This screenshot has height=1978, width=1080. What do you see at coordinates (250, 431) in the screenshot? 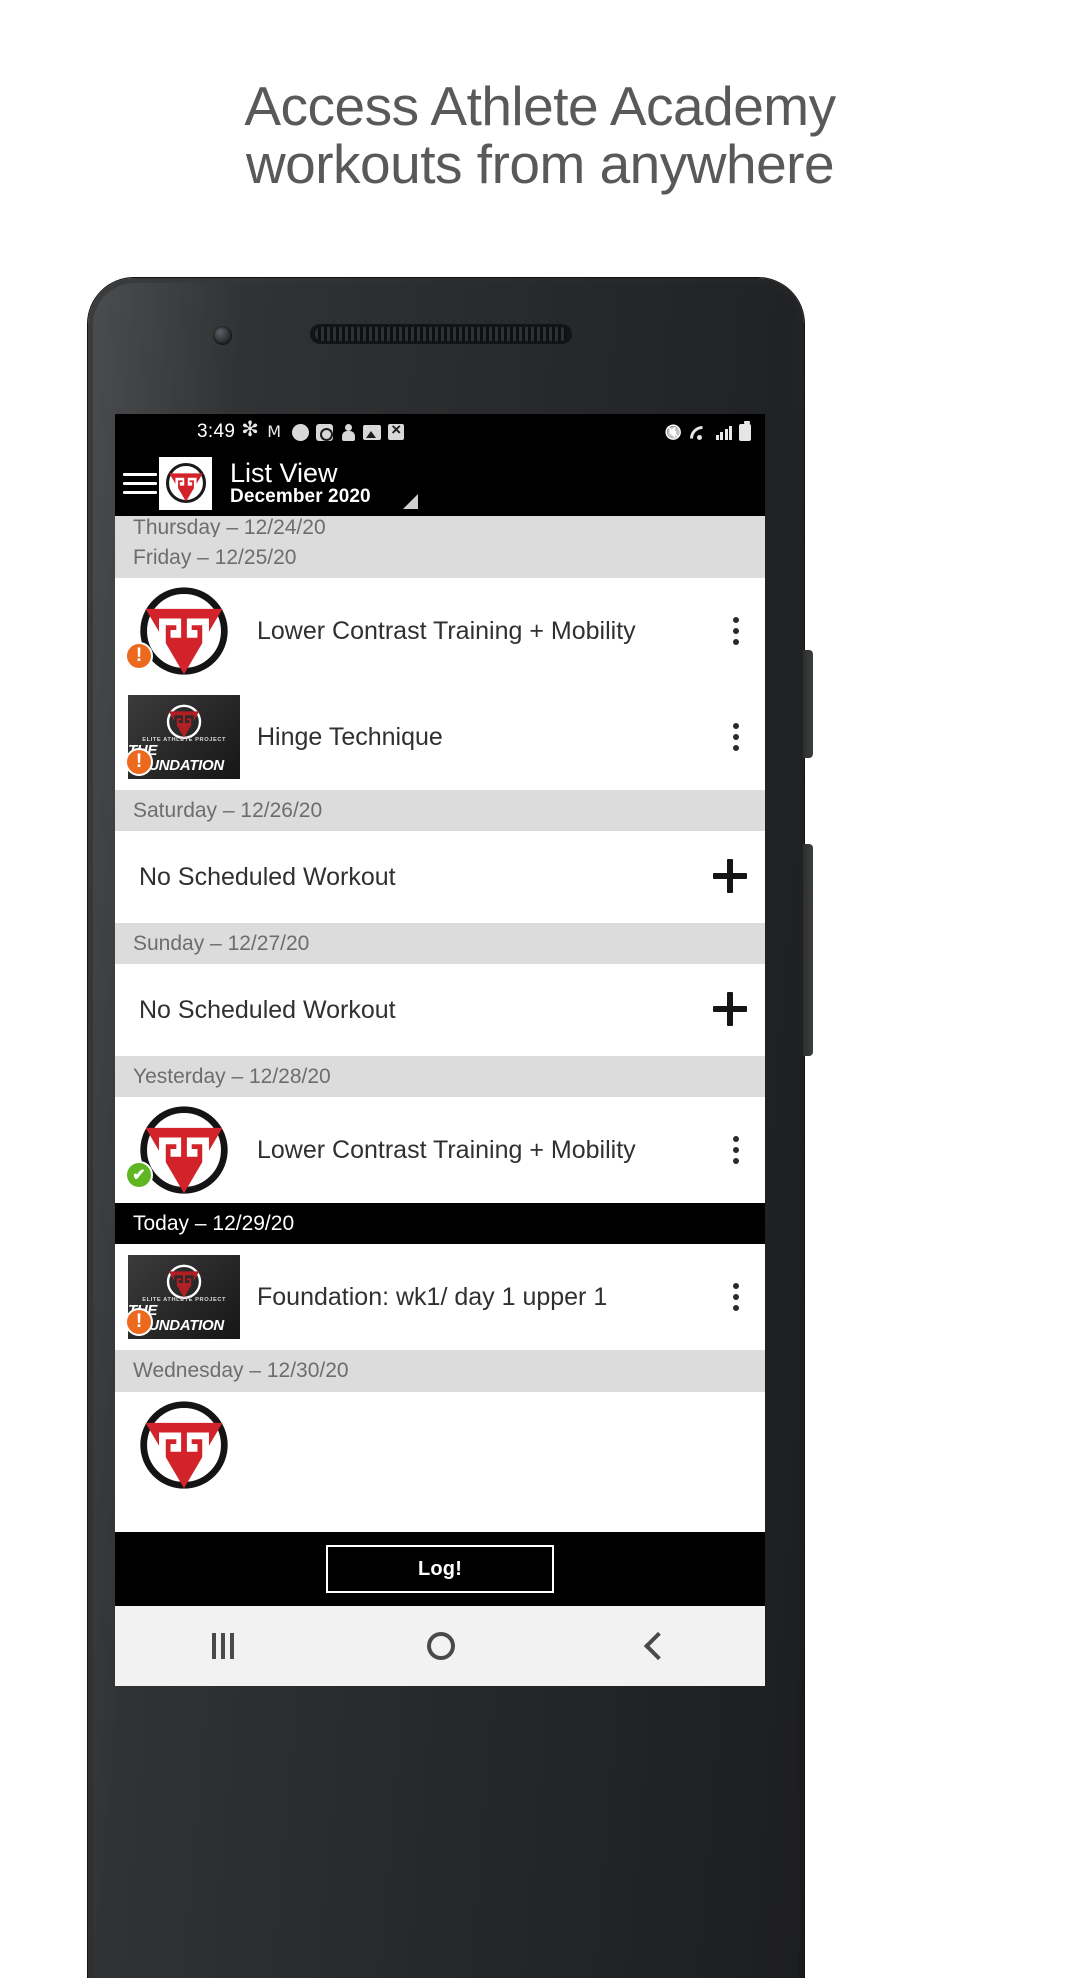
I see `slack-icon` at bounding box center [250, 431].